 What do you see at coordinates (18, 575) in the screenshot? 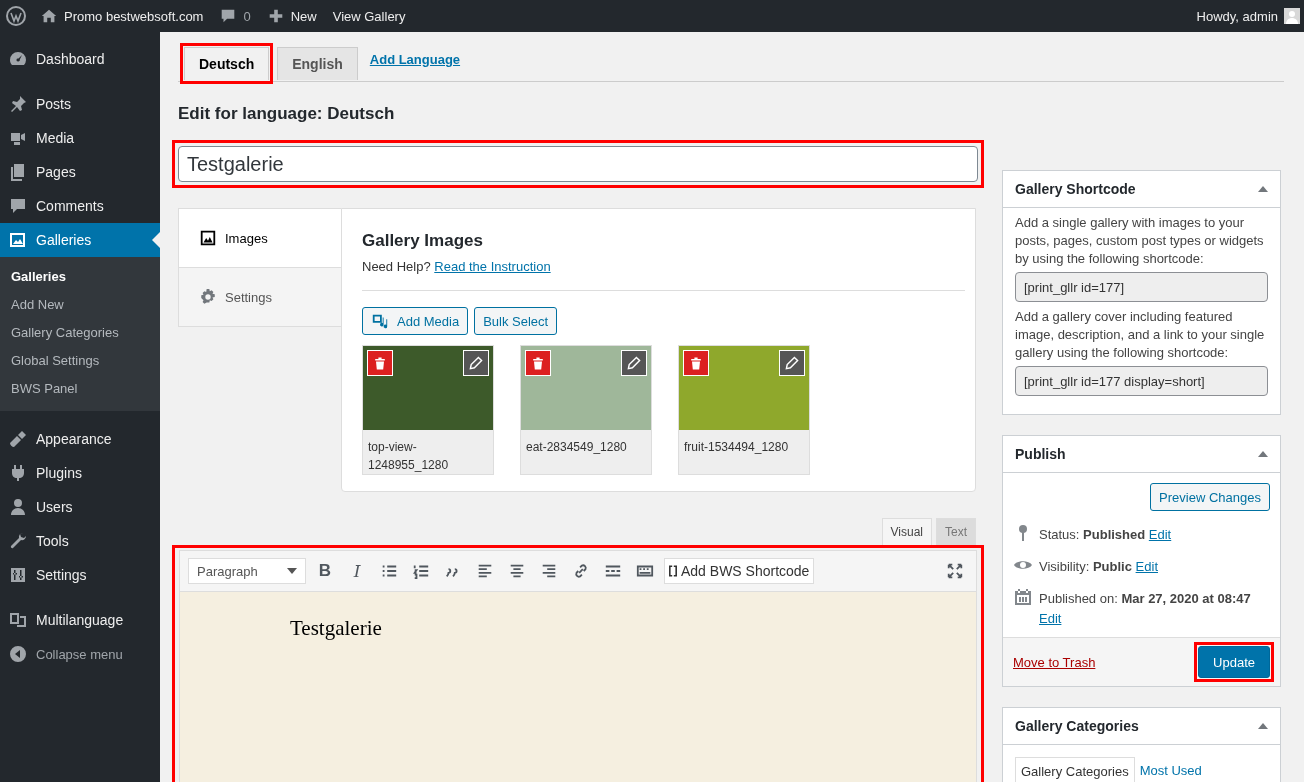
I see `sliders-icon` at bounding box center [18, 575].